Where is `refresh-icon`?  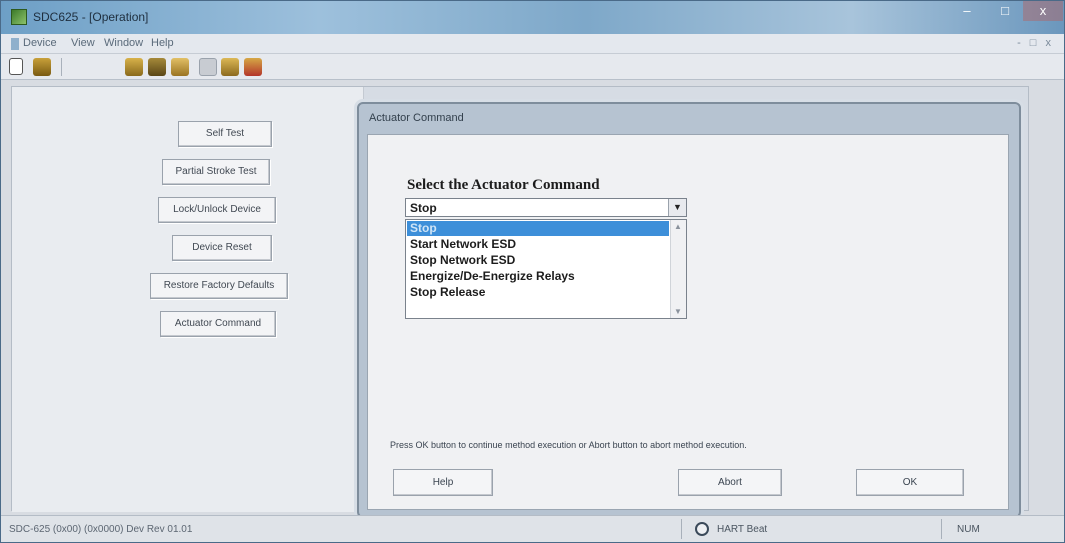 refresh-icon is located at coordinates (180, 67).